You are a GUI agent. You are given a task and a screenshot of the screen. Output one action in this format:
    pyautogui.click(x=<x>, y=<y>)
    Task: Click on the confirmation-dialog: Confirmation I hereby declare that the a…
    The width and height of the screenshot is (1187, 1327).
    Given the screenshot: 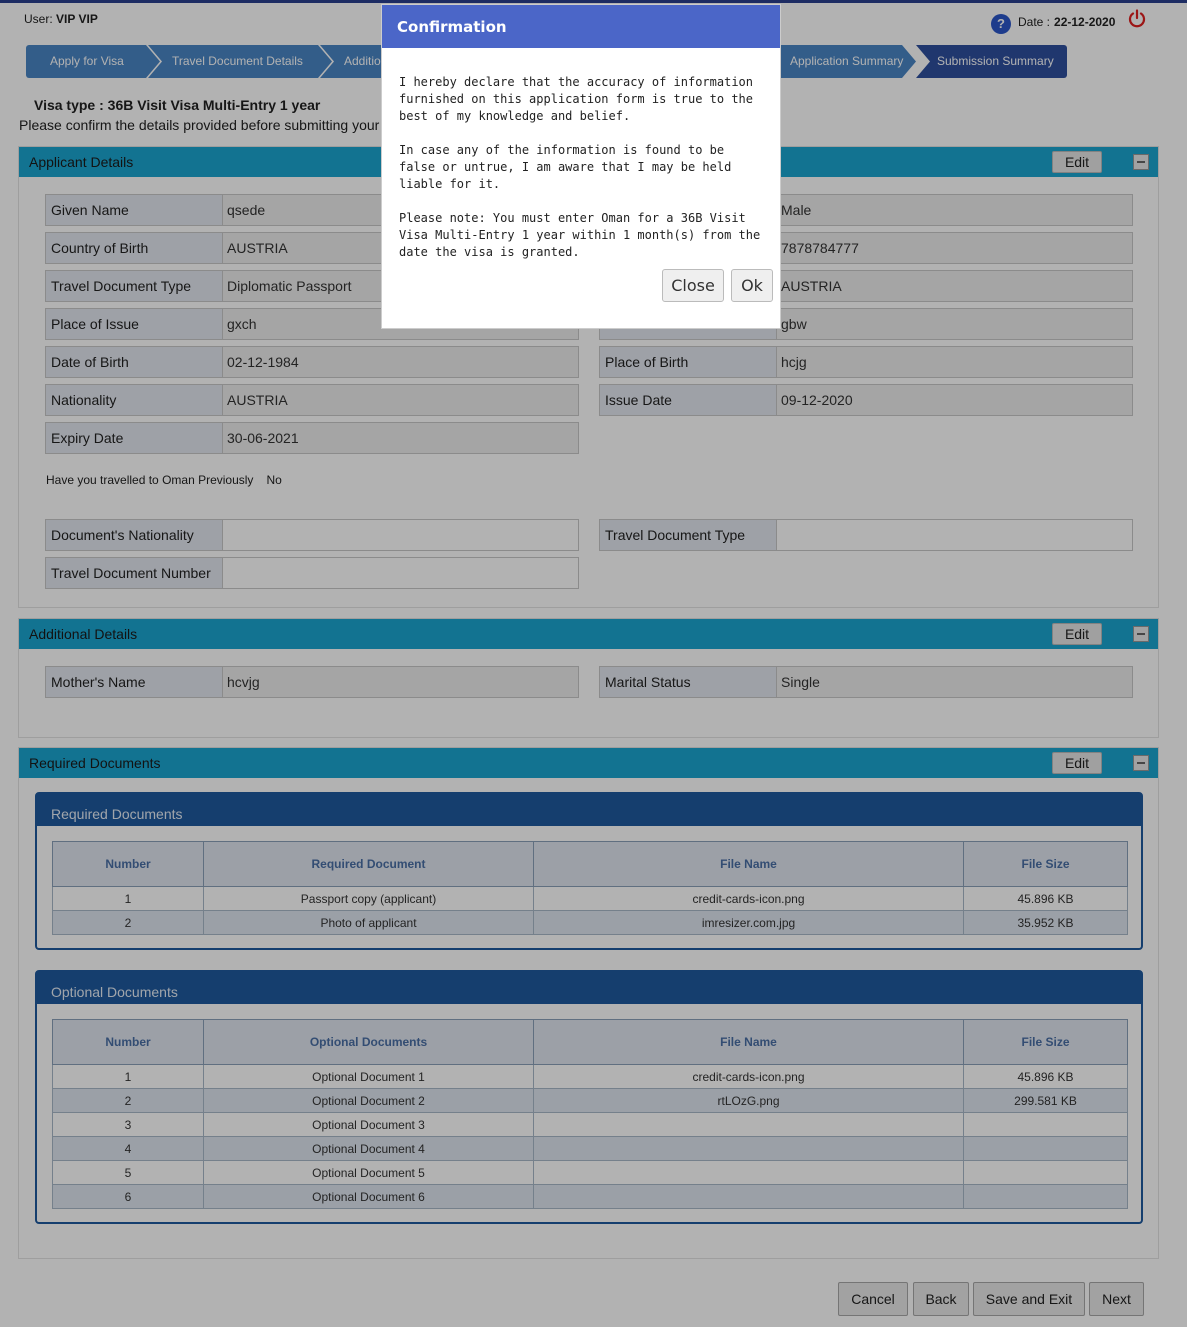 What is the action you would take?
    pyautogui.click(x=581, y=166)
    